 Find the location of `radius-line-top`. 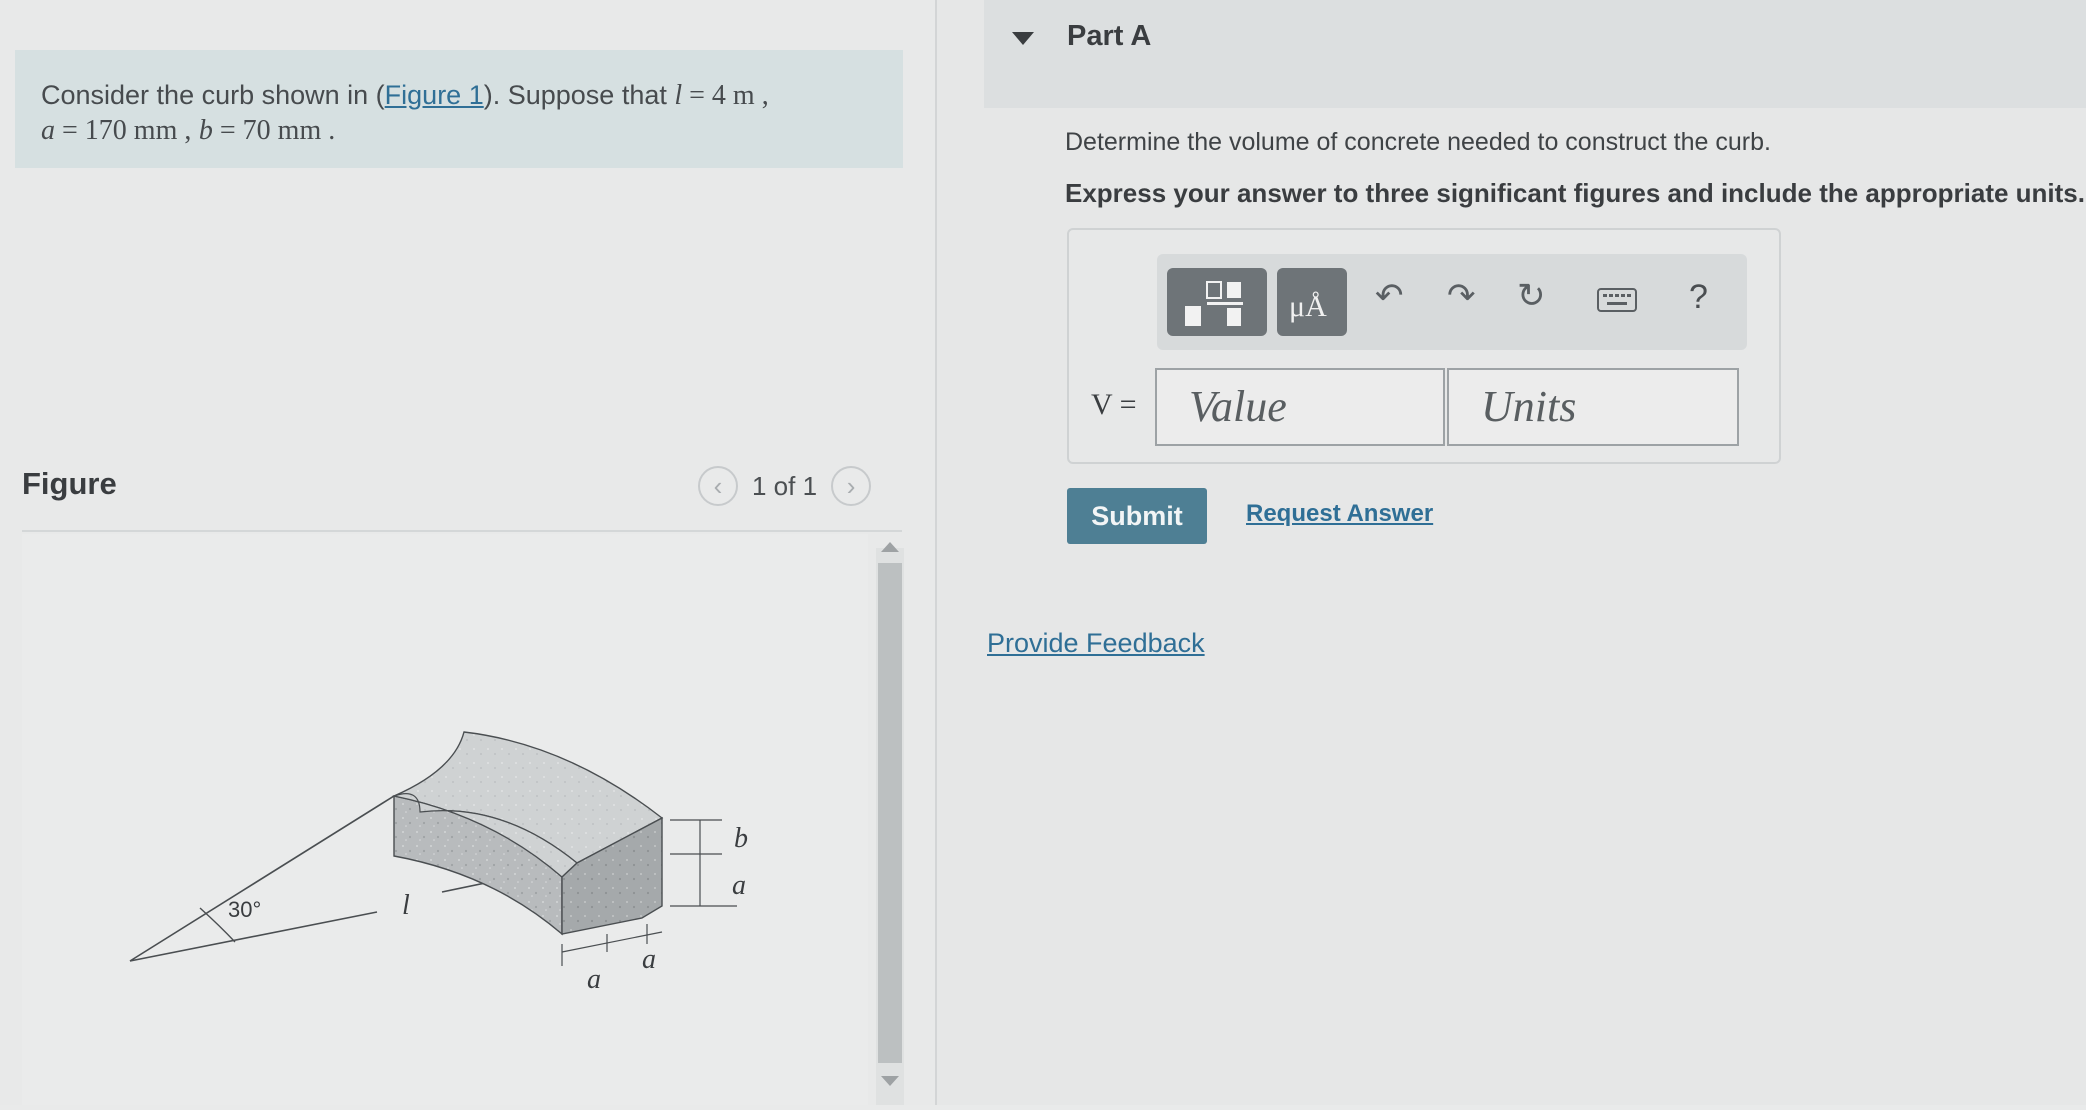

radius-line-top is located at coordinates (262, 878).